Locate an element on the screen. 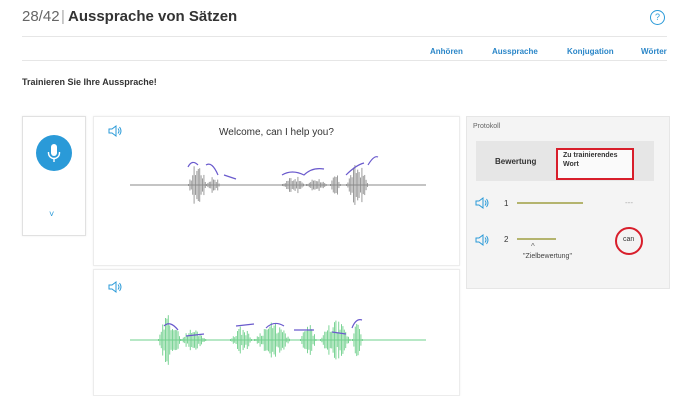 The width and height of the screenshot is (675, 396). tab-woerter: Wörter is located at coordinates (654, 51).